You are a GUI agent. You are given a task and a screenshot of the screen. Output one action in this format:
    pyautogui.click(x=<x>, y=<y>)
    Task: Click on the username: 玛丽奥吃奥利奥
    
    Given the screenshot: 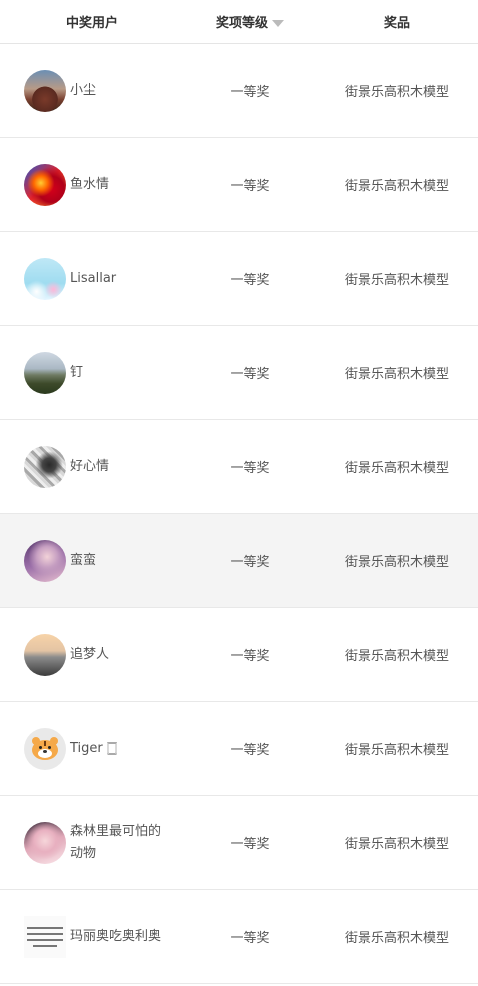 What is the action you would take?
    pyautogui.click(x=116, y=936)
    